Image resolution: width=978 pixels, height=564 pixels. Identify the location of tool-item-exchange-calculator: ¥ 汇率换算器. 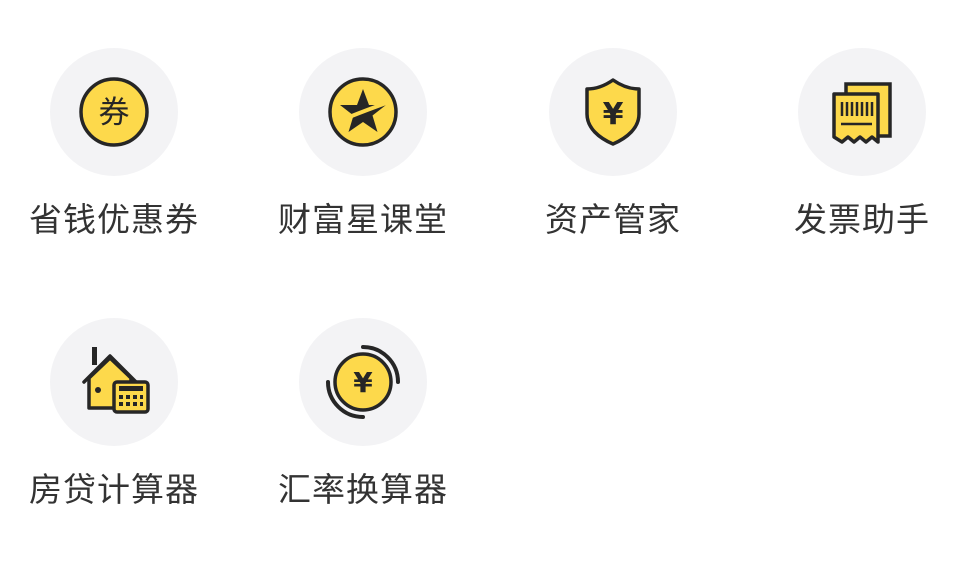
(374, 390).